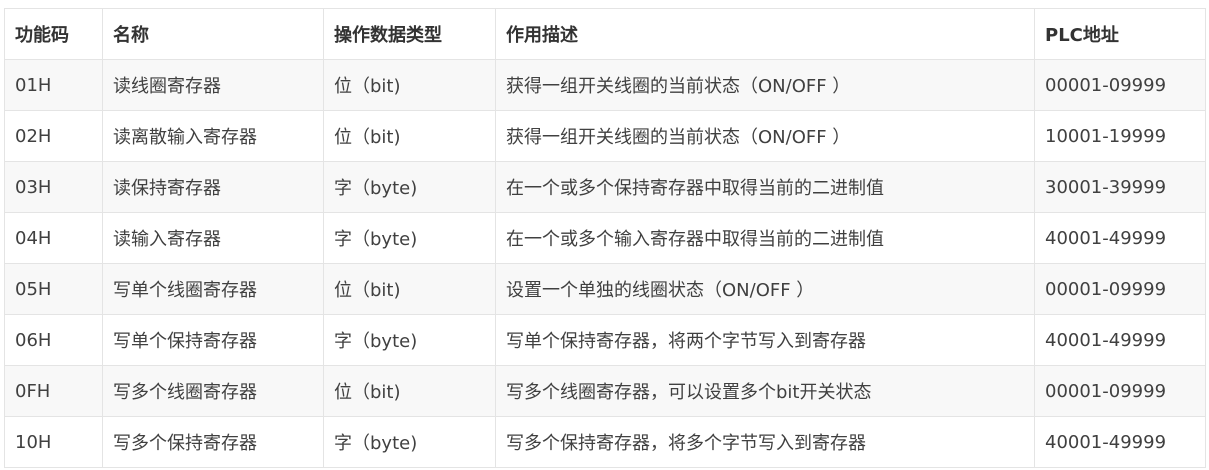 The height and width of the screenshot is (470, 1209). I want to click on cell-function-code: 05H, so click(53, 289).